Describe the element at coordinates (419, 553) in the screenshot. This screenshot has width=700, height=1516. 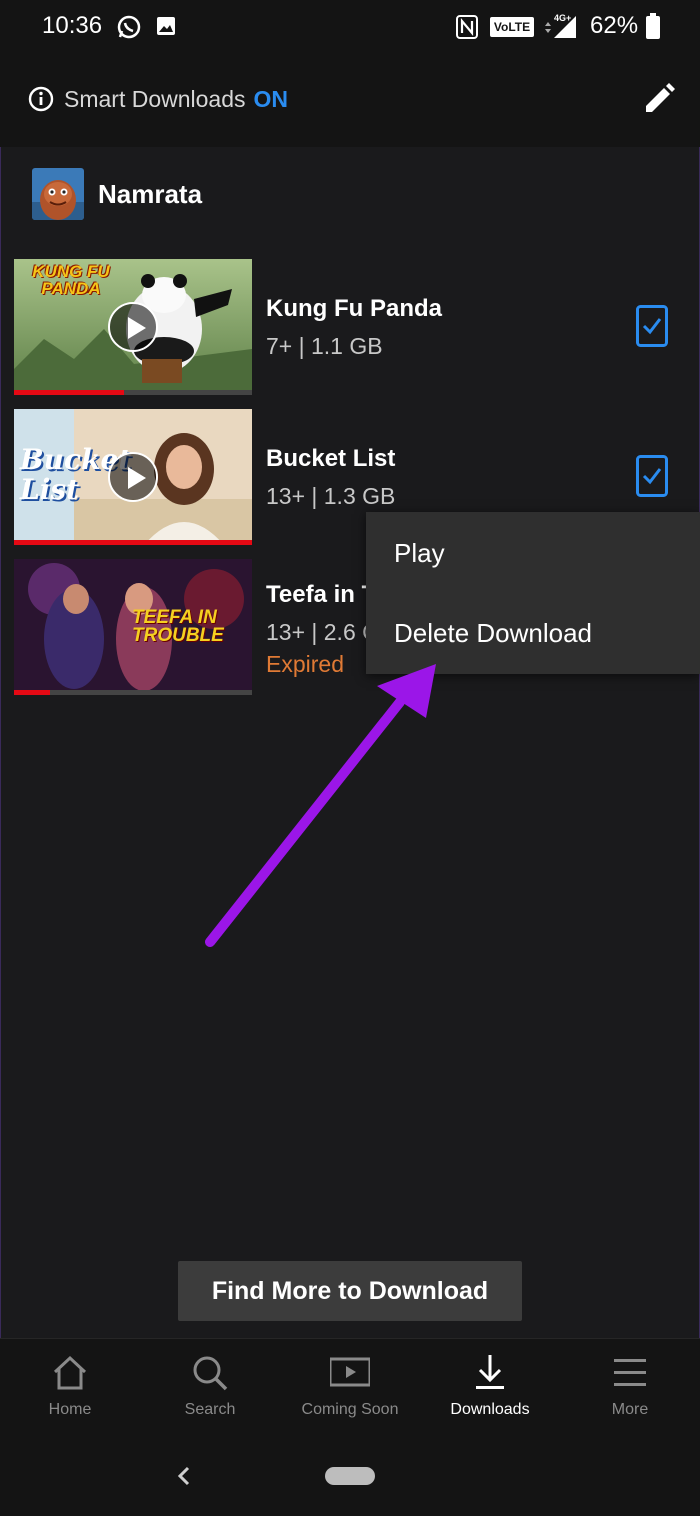
I see `menu-item-play: Play` at that location.